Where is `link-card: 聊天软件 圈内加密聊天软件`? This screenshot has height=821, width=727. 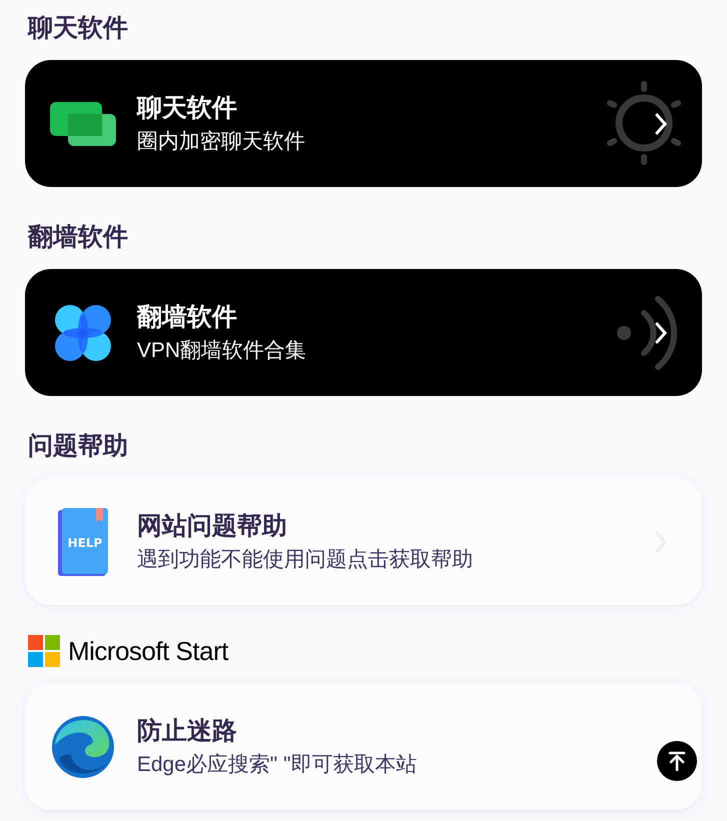
link-card: 聊天软件 圈内加密聊天软件 is located at coordinates (363, 123).